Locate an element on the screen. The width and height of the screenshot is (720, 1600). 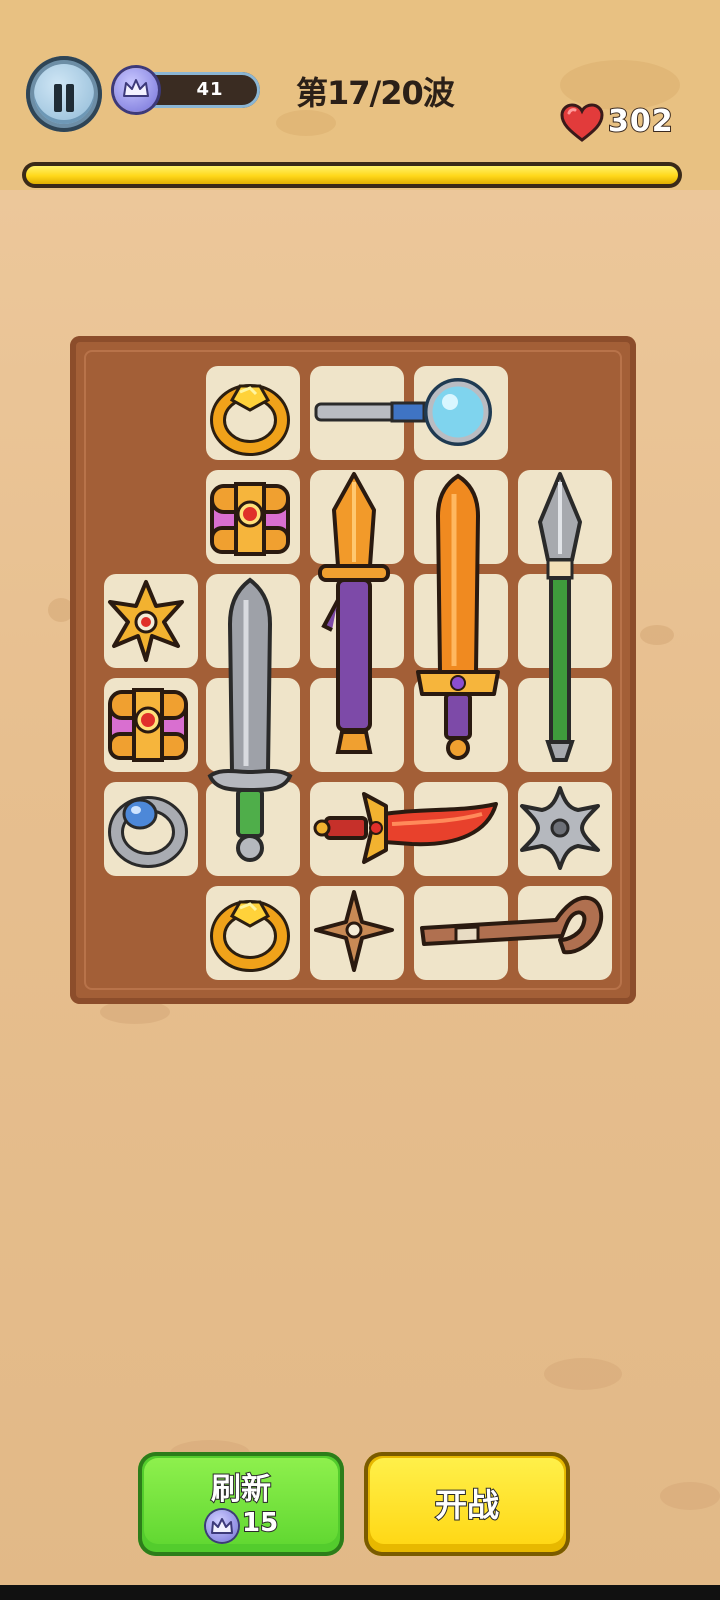
heart-icon is located at coordinates (582, 122).